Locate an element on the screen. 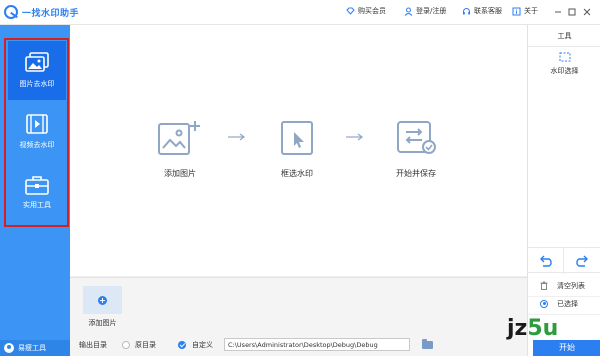 The image size is (600, 356). title-bar: 一找水印助手 购买会员 登录/注册 联系客服 关于 is located at coordinates (300, 12).